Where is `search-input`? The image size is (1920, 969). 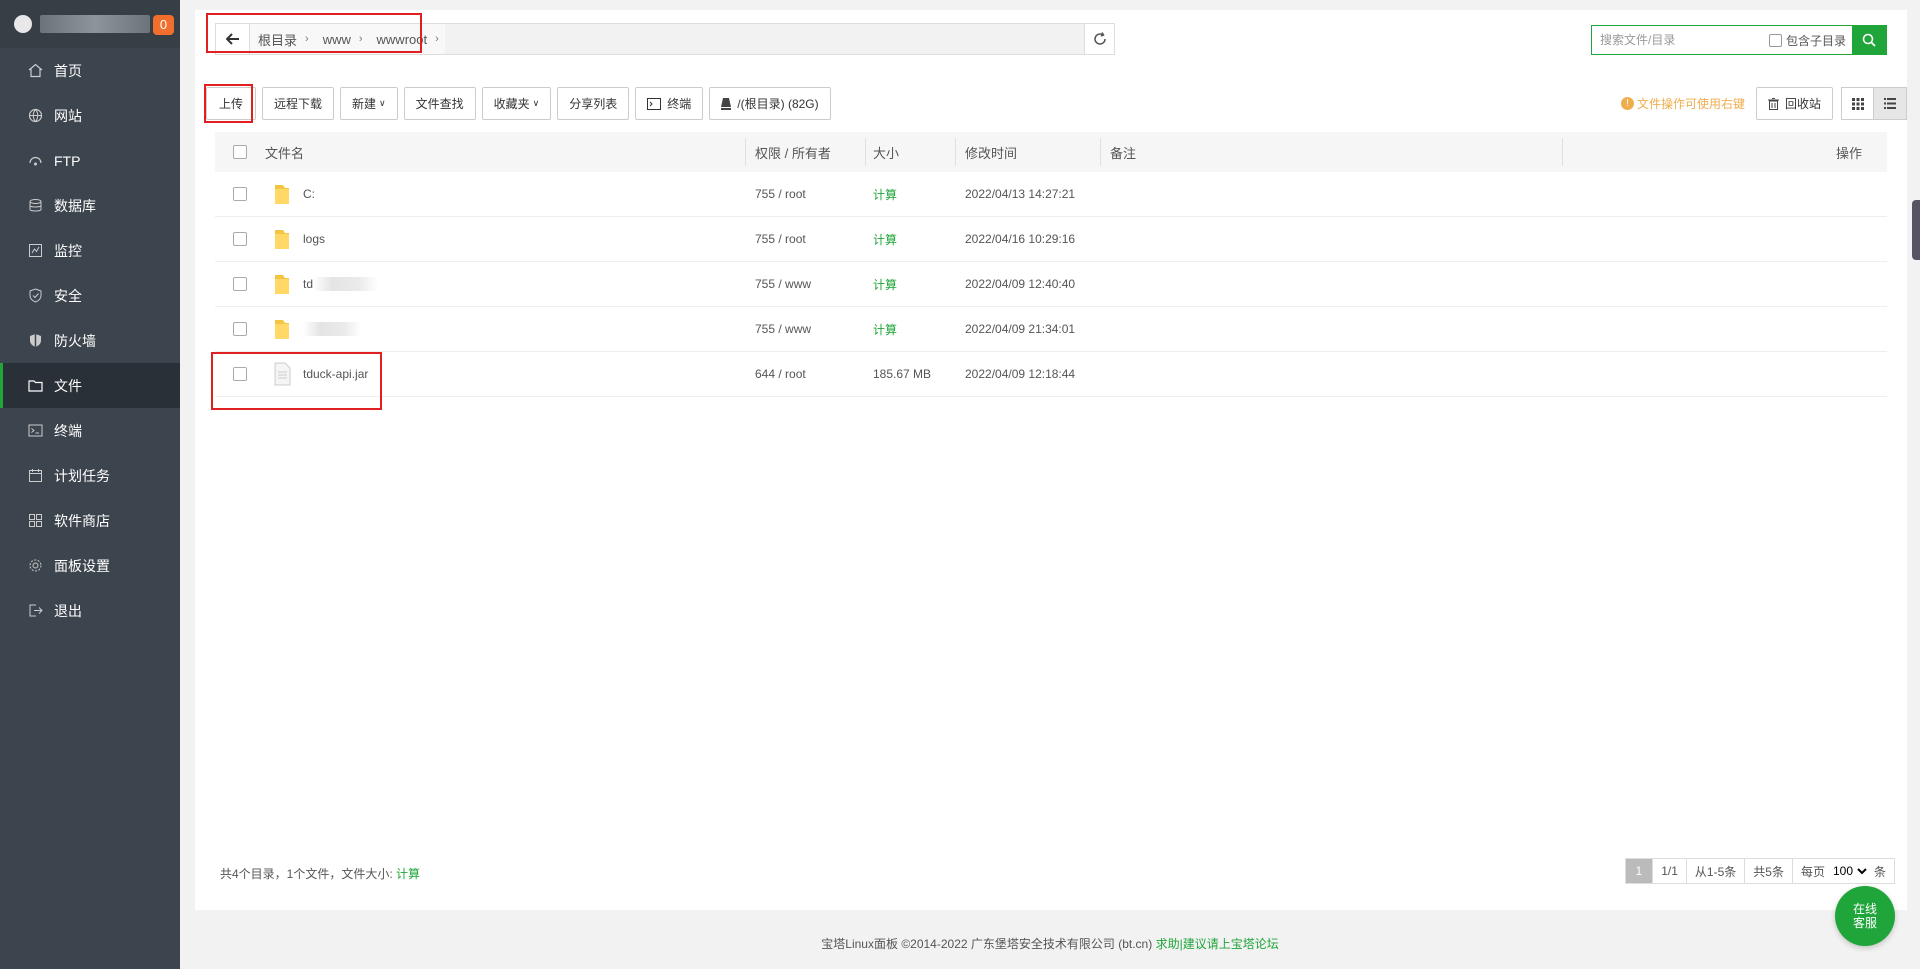
search-input is located at coordinates (1680, 40).